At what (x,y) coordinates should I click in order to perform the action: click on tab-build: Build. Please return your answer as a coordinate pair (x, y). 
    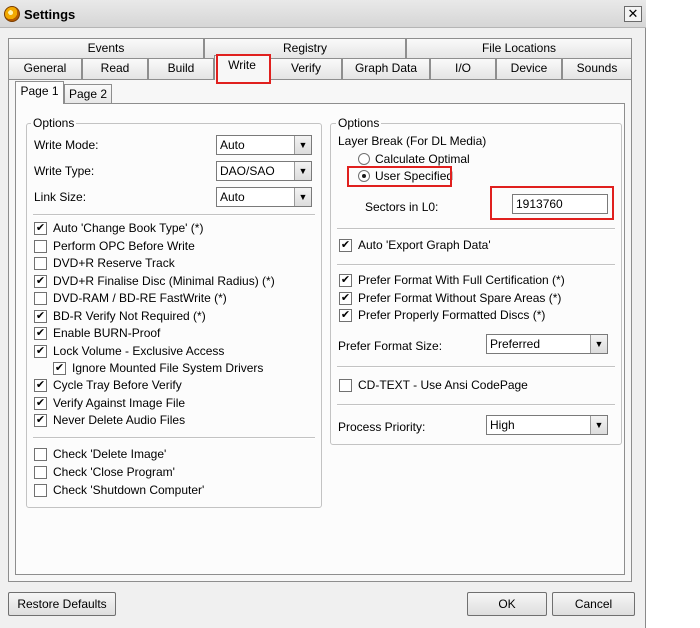
    Looking at the image, I should click on (181, 68).